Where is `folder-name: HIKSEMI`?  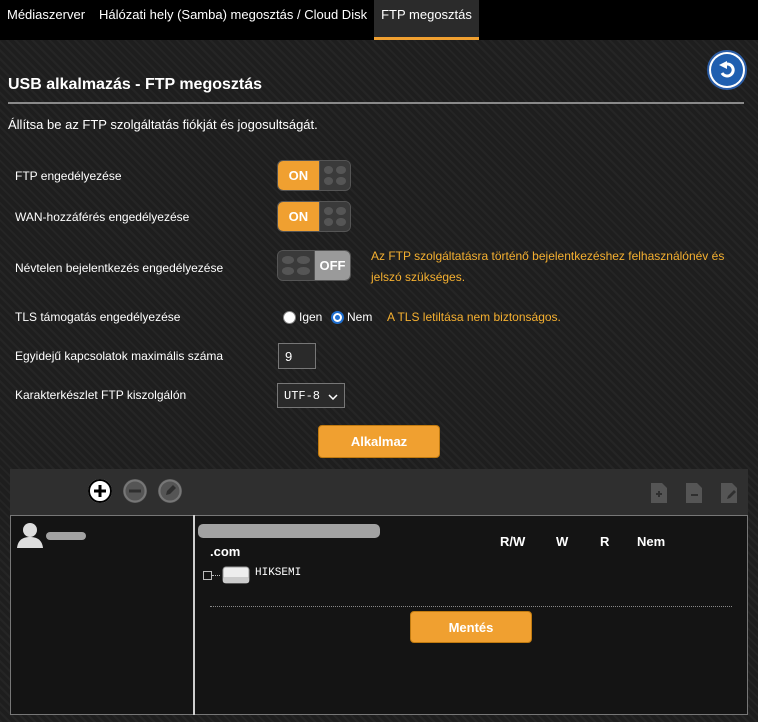 folder-name: HIKSEMI is located at coordinates (278, 573).